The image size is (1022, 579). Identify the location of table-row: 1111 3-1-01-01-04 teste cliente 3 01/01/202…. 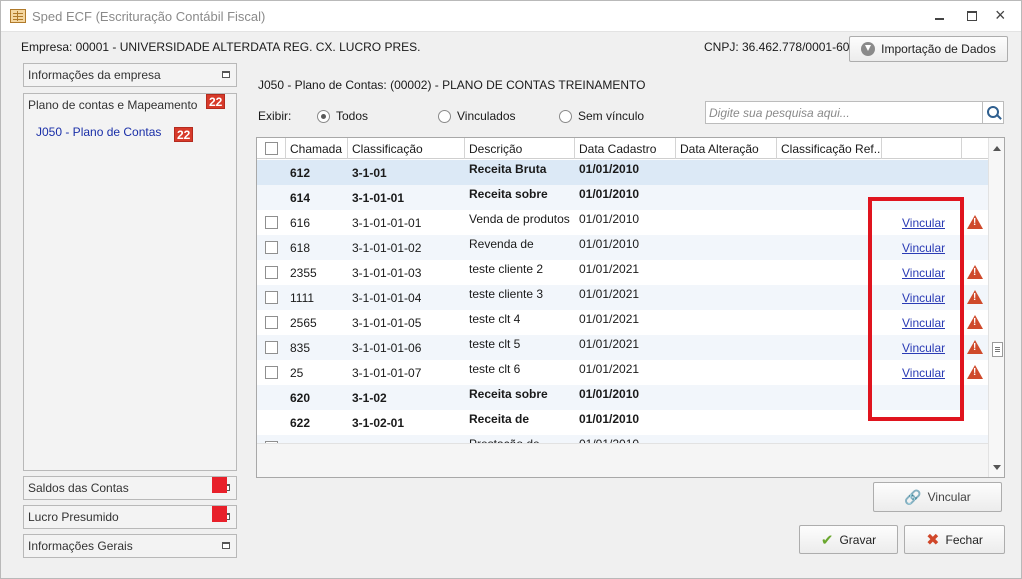
(622, 297).